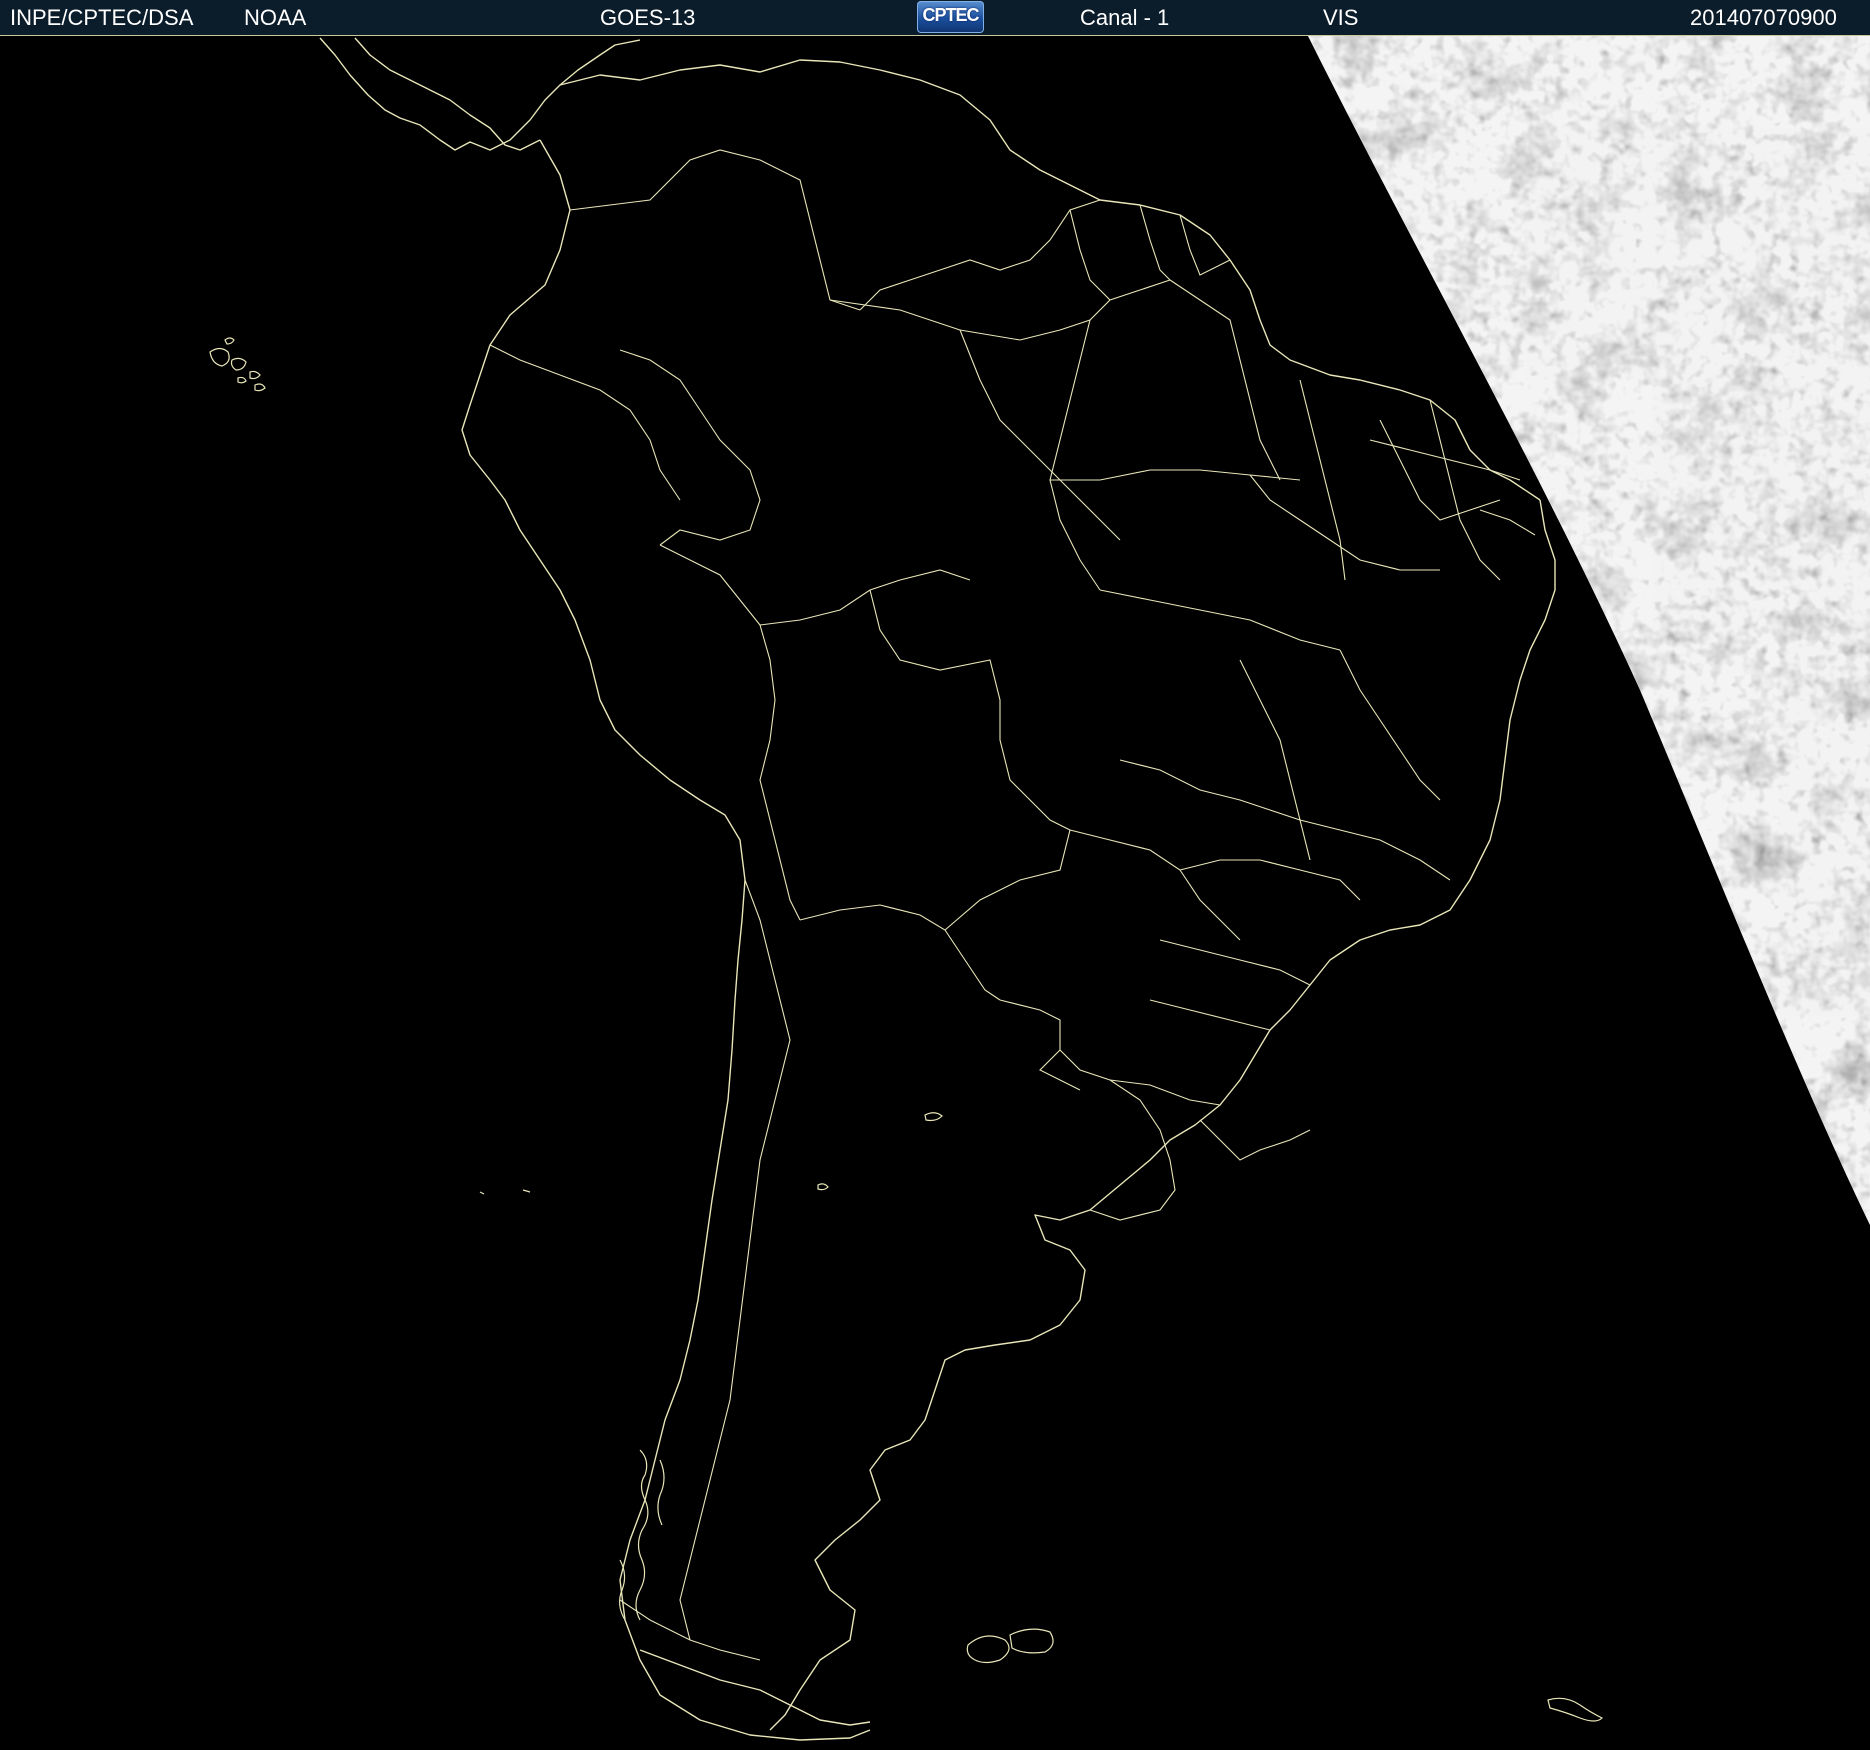 This screenshot has height=1750, width=1870. Describe the element at coordinates (102, 17) in the screenshot. I see `source-label: INPE/CPTEC/DSA` at that location.